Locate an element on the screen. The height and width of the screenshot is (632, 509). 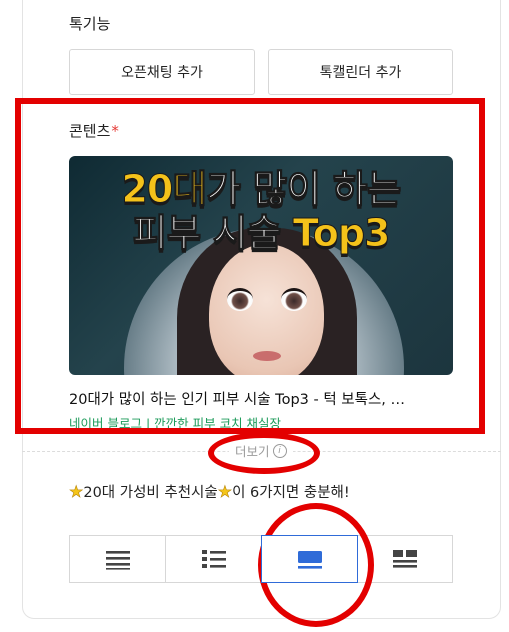
list-icon is located at coordinates (117, 560).